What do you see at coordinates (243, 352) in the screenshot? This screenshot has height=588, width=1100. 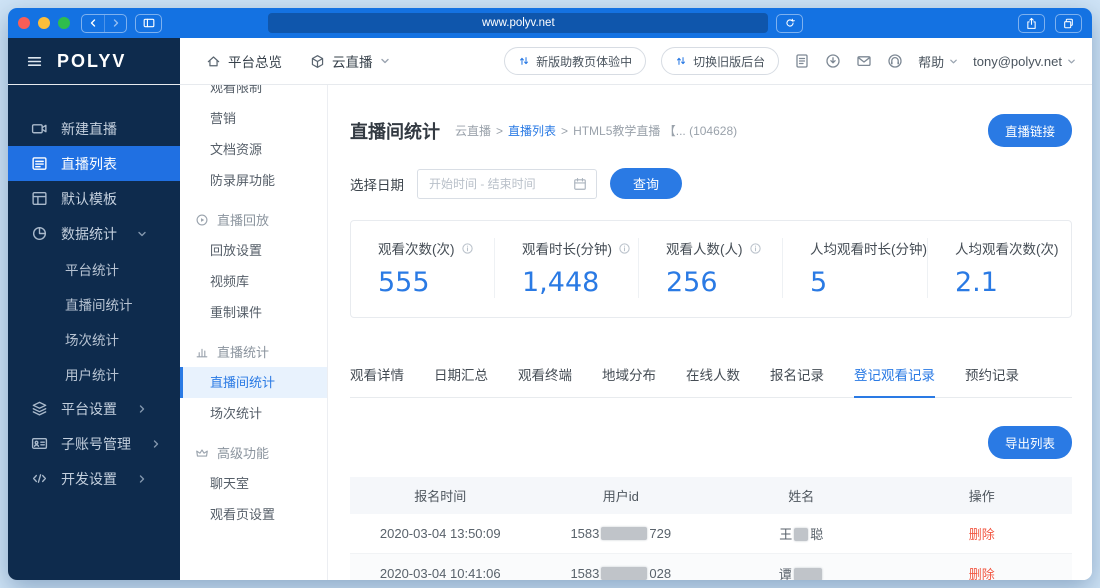 I see `subnav-group-label: 直播统计` at bounding box center [243, 352].